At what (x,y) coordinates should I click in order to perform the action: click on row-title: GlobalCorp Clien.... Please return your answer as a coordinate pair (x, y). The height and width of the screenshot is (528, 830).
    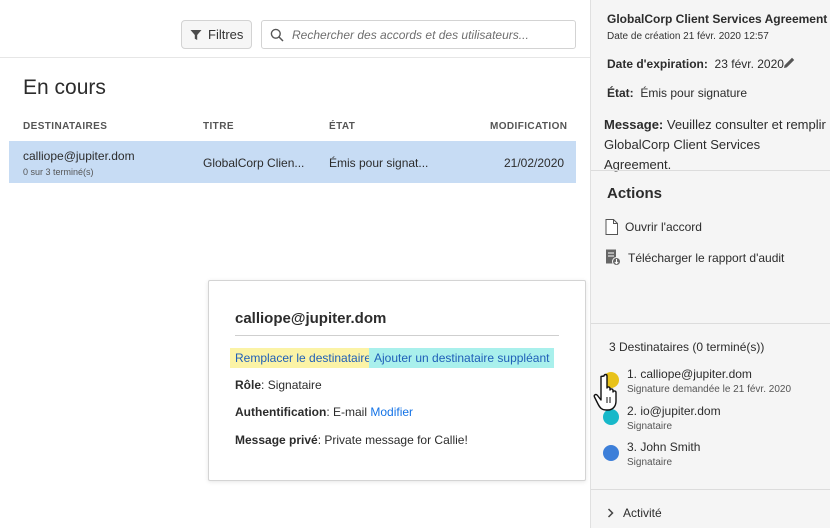
    Looking at the image, I should click on (254, 163).